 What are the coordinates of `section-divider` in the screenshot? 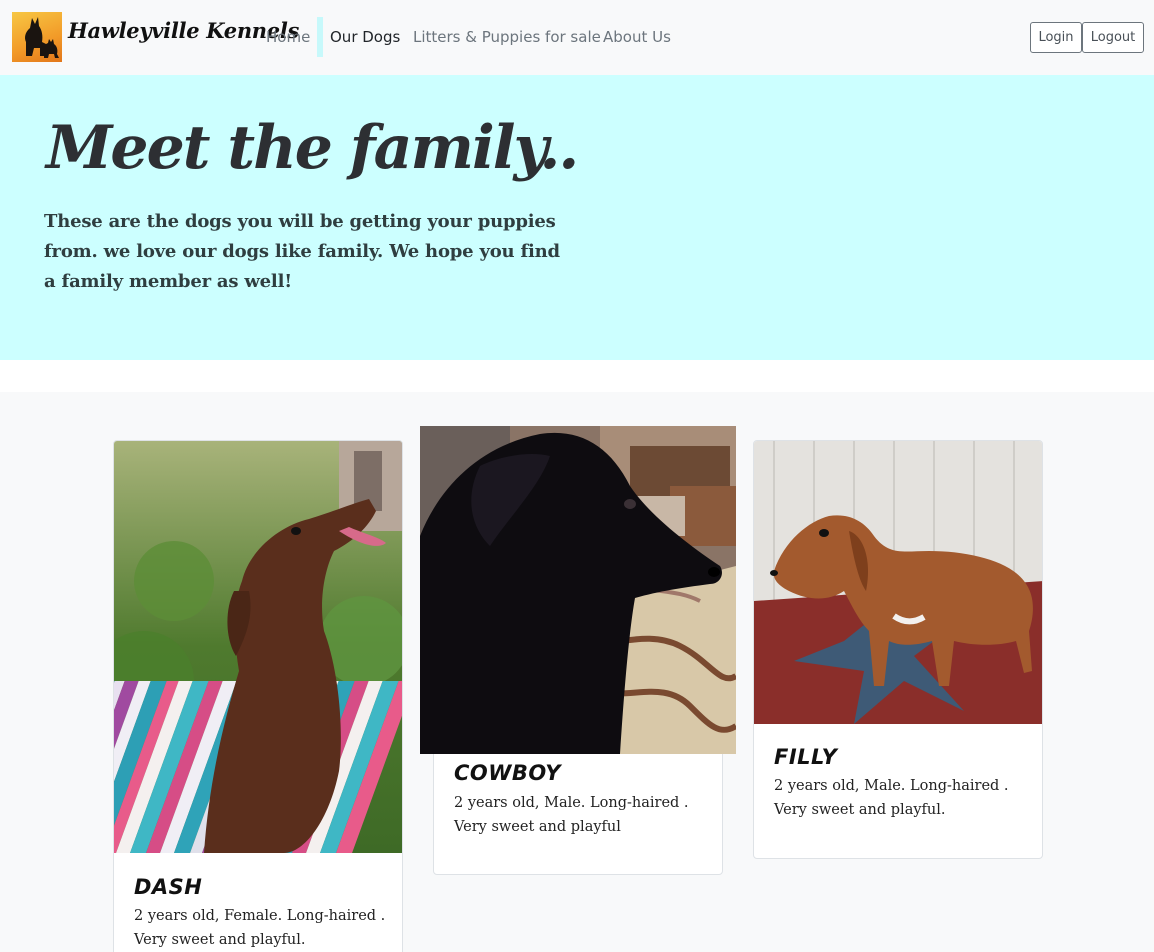 It's located at (577, 376).